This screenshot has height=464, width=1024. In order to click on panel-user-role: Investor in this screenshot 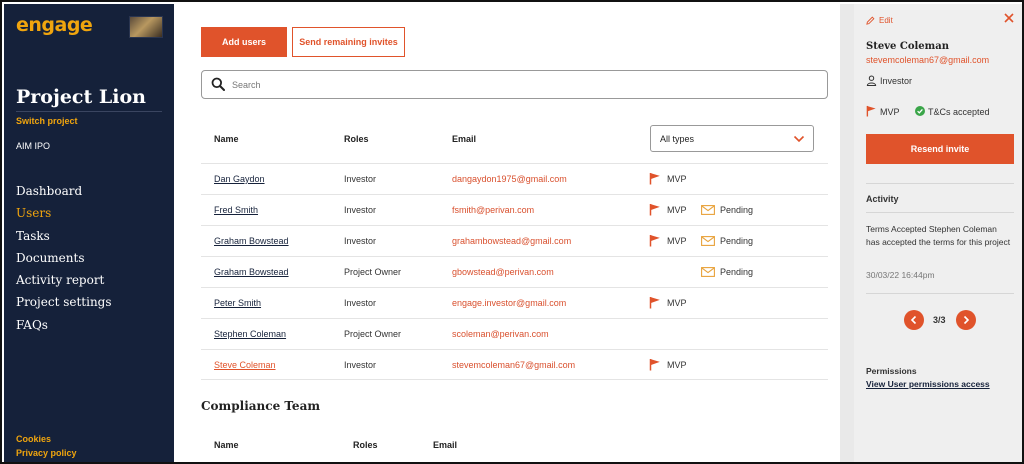, I will do `click(896, 81)`.